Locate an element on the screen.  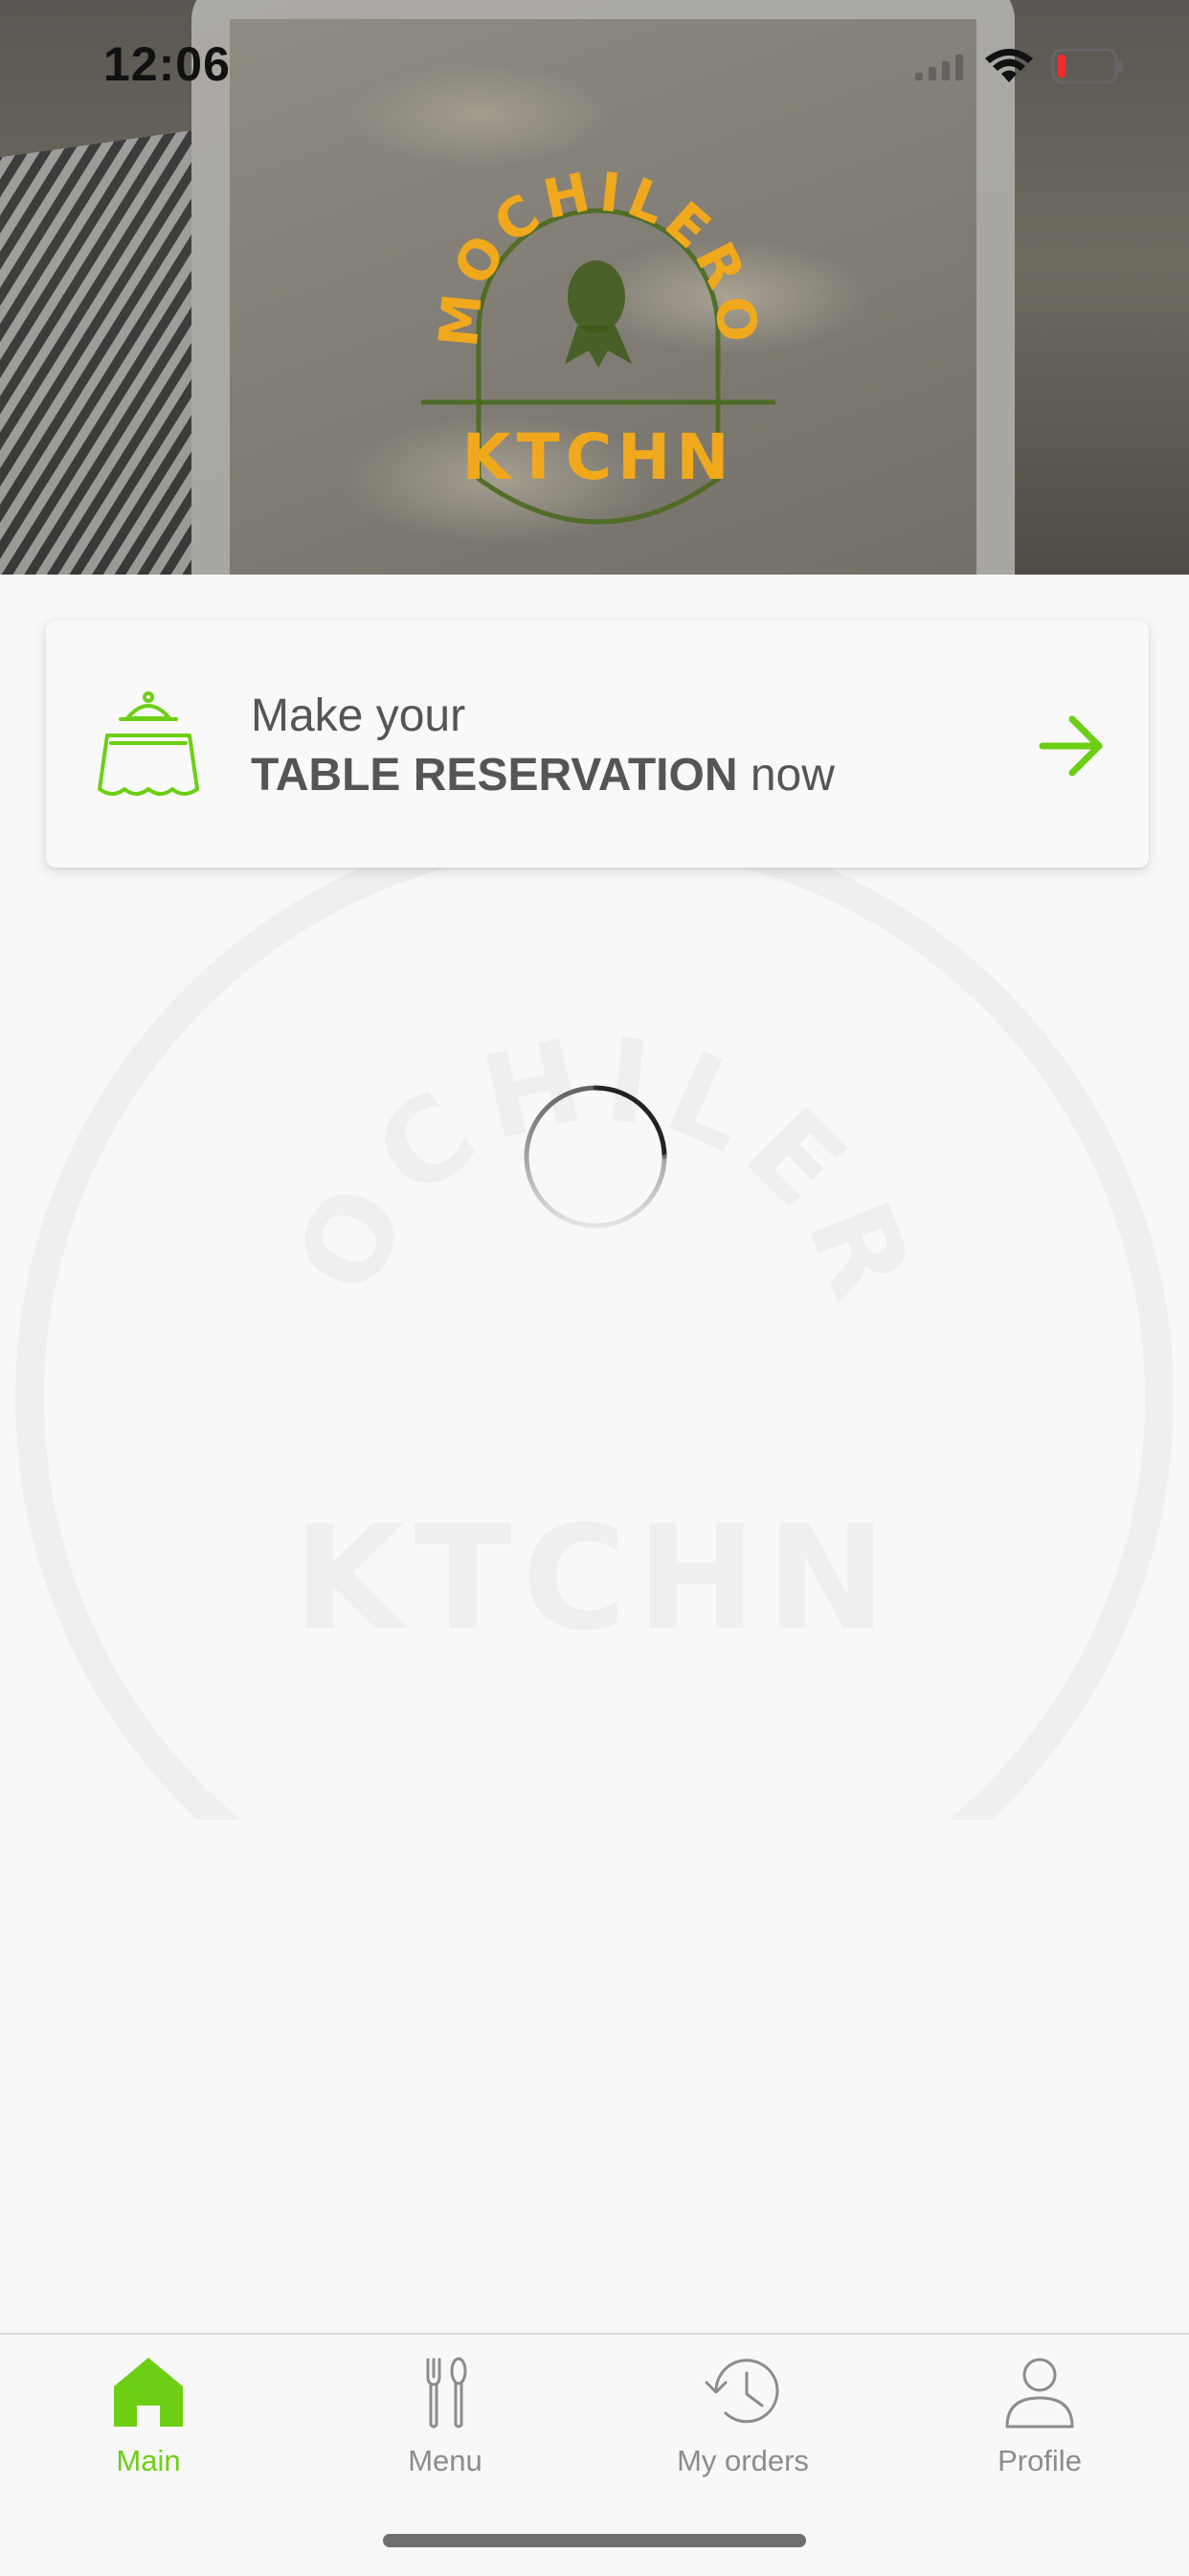
status-bar: 12:06 is located at coordinates (594, 63).